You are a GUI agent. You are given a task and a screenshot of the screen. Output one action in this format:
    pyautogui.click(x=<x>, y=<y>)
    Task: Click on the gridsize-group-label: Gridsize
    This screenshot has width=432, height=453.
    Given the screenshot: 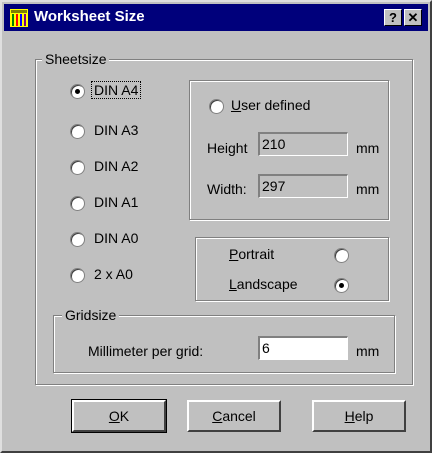 What is the action you would take?
    pyautogui.click(x=91, y=315)
    